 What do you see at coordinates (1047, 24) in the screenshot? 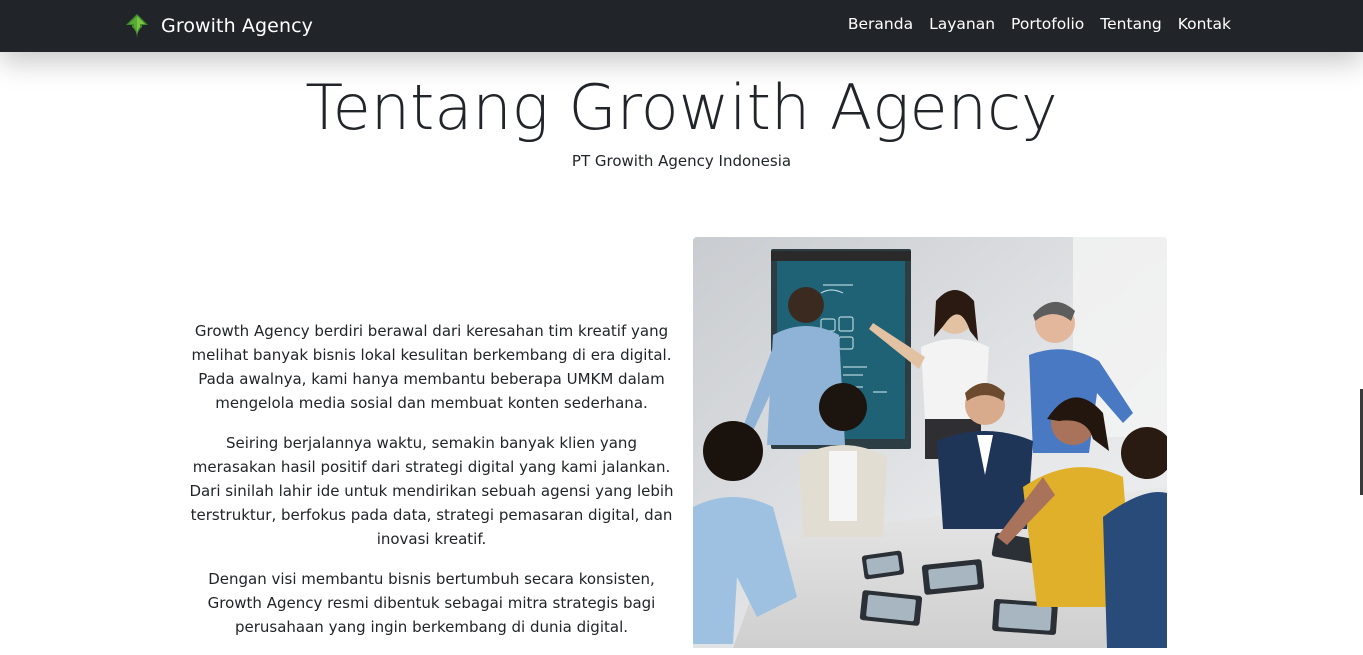
I see `nav-link-portofolio: Portofolio` at bounding box center [1047, 24].